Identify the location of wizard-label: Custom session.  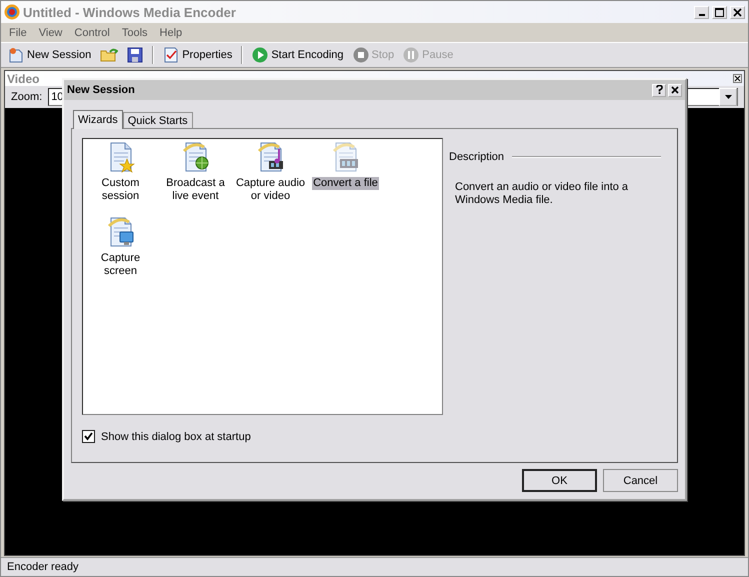
(120, 190).